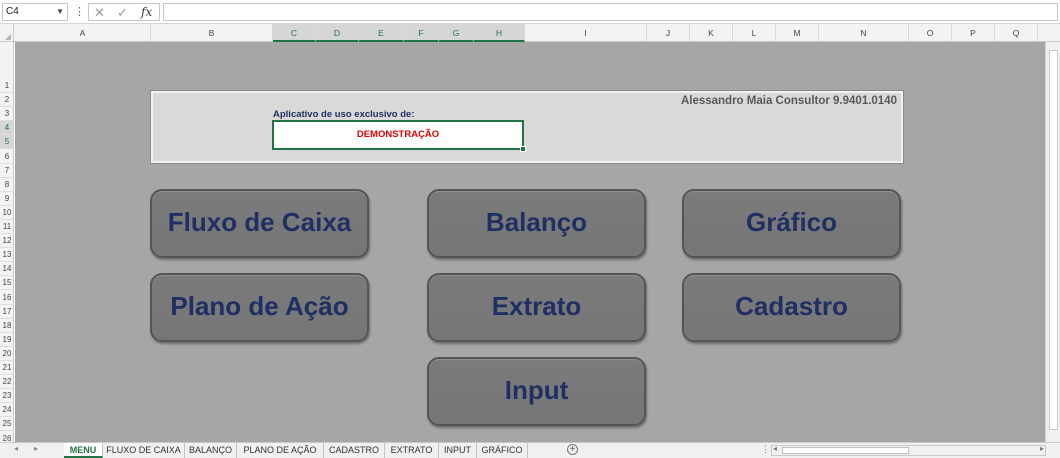 The width and height of the screenshot is (1060, 458). What do you see at coordinates (7, 86) in the screenshot?
I see `row-header-1: 1` at bounding box center [7, 86].